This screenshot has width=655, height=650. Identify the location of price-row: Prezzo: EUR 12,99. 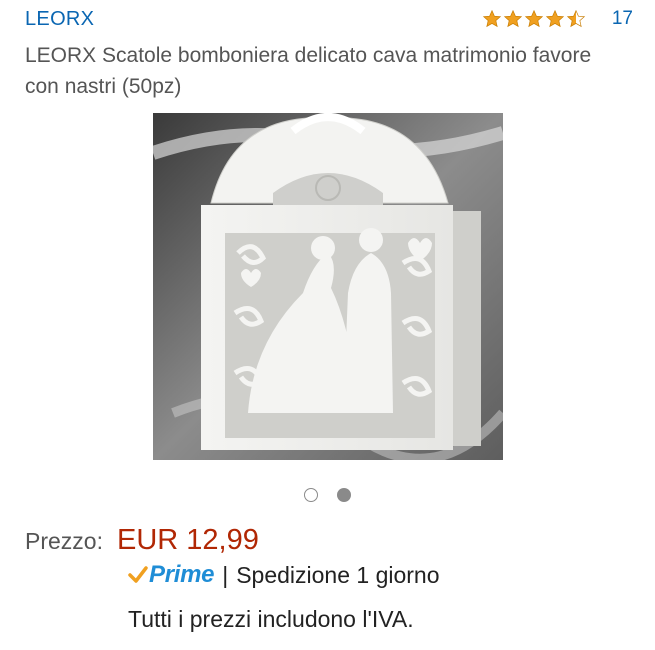
(142, 540).